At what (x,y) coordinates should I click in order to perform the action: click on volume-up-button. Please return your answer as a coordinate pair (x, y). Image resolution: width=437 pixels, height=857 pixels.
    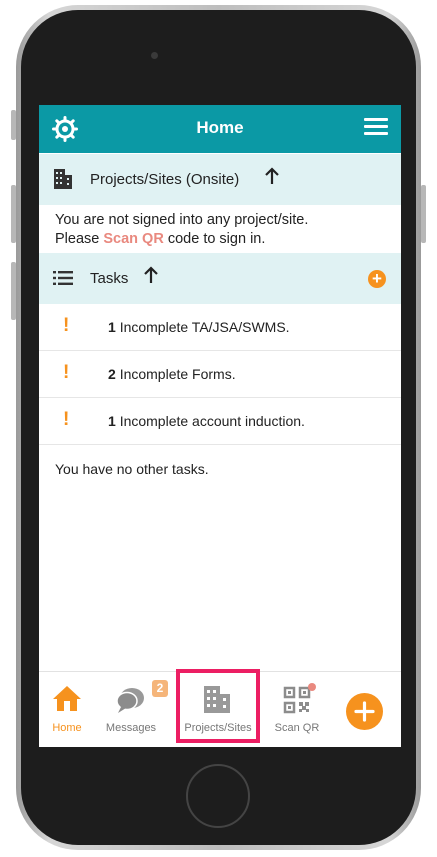
    Looking at the image, I should click on (13, 214).